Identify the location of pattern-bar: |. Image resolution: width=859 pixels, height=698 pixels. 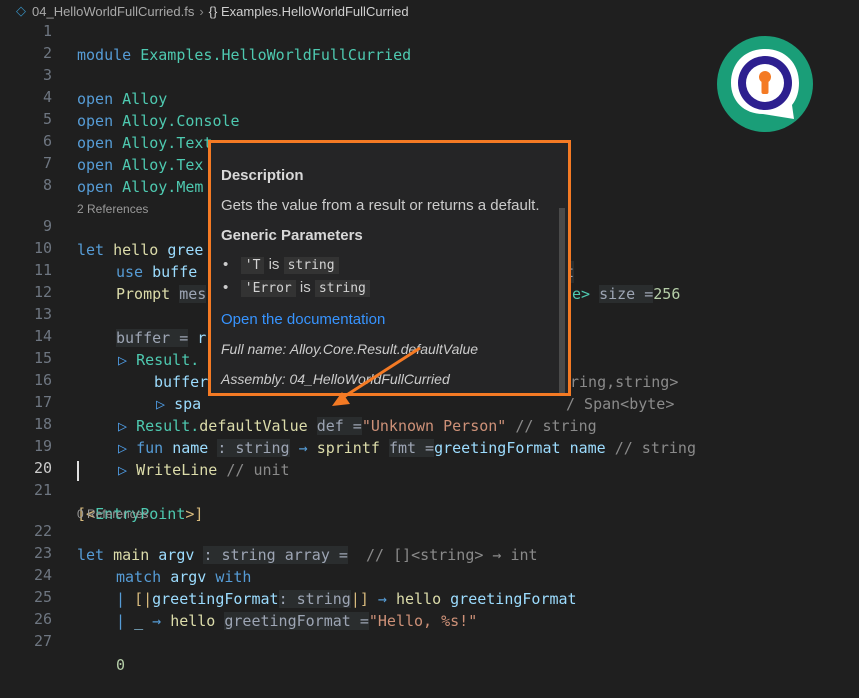
(121, 621).